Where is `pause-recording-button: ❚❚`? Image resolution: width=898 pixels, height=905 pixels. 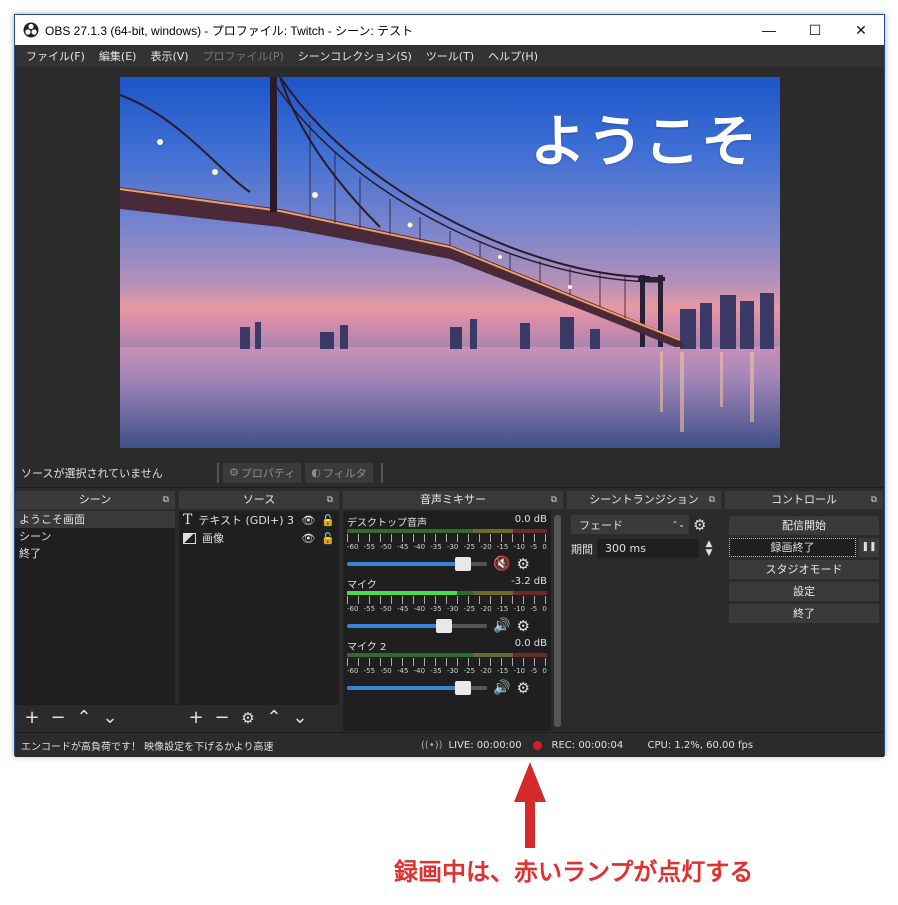 pause-recording-button: ❚❚ is located at coordinates (869, 547).